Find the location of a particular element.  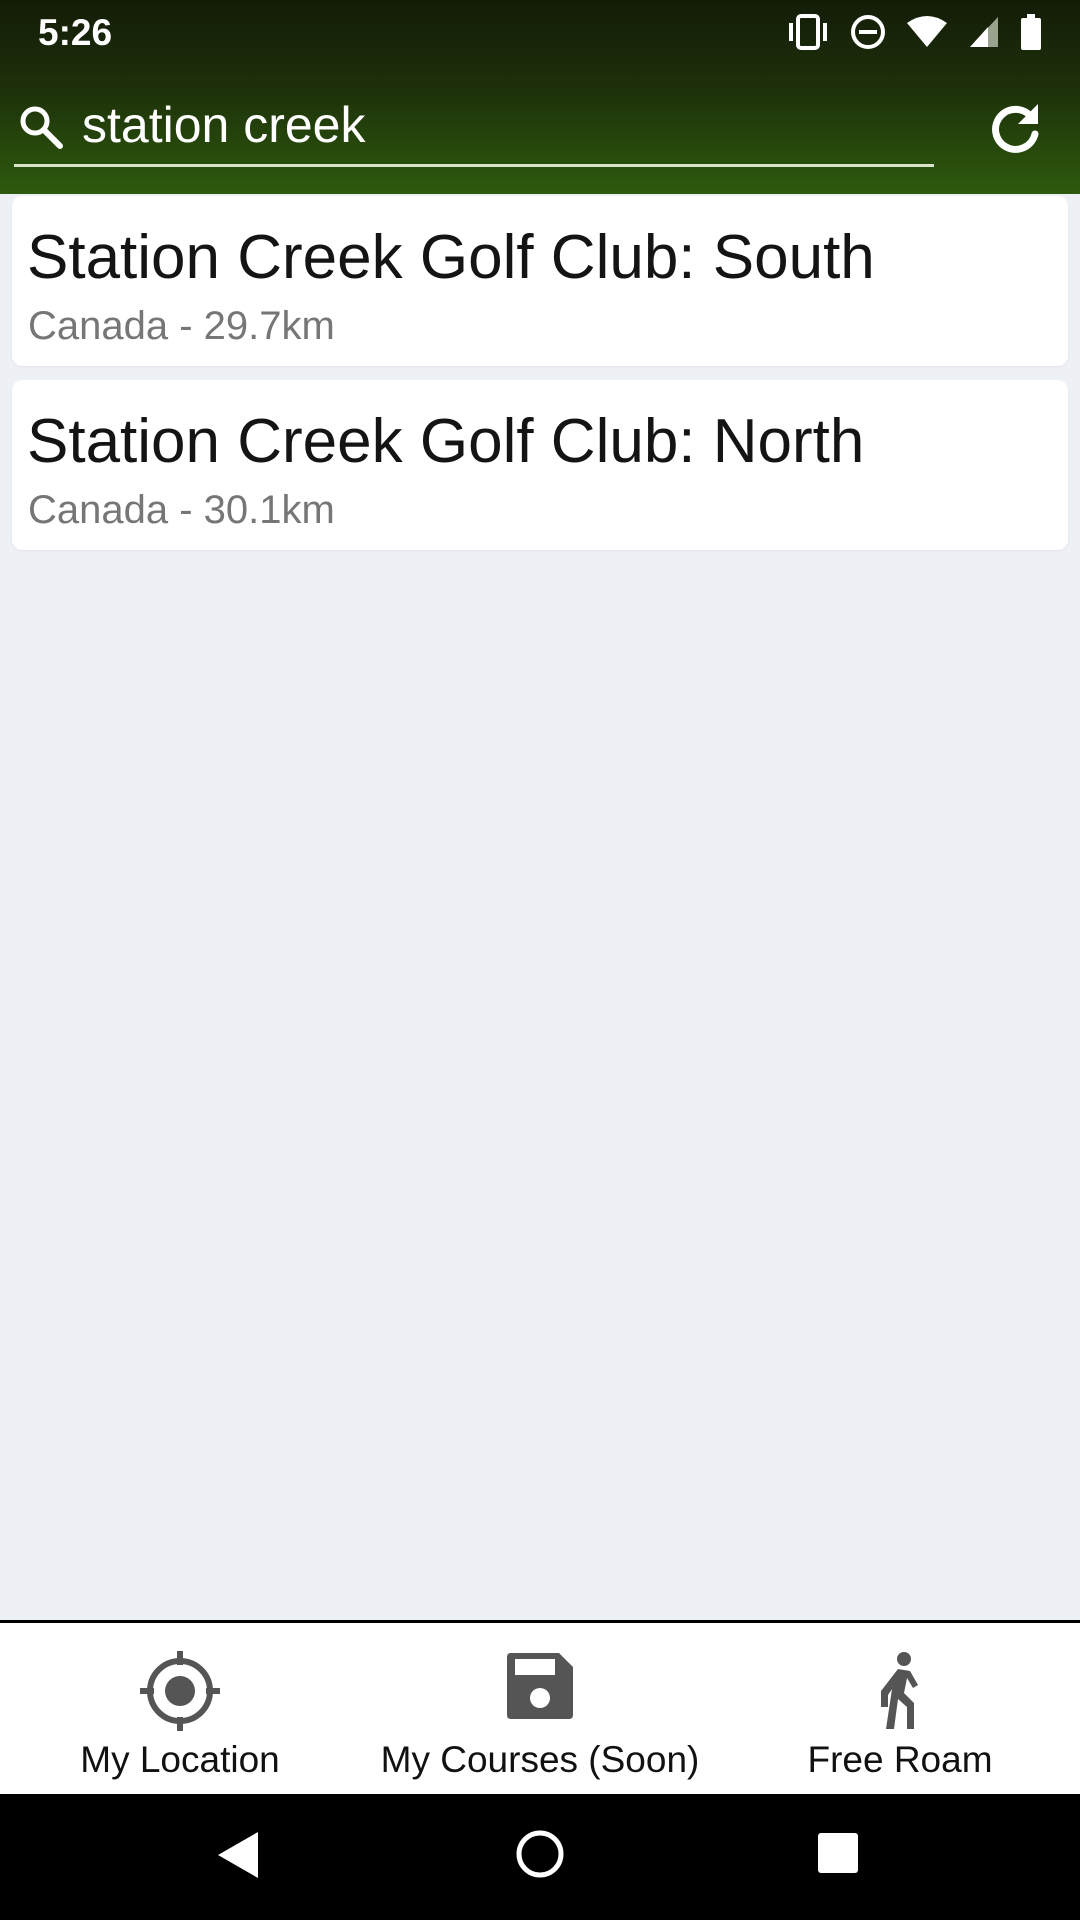

nav-free-roam: Free Roam is located at coordinates (900, 1710).